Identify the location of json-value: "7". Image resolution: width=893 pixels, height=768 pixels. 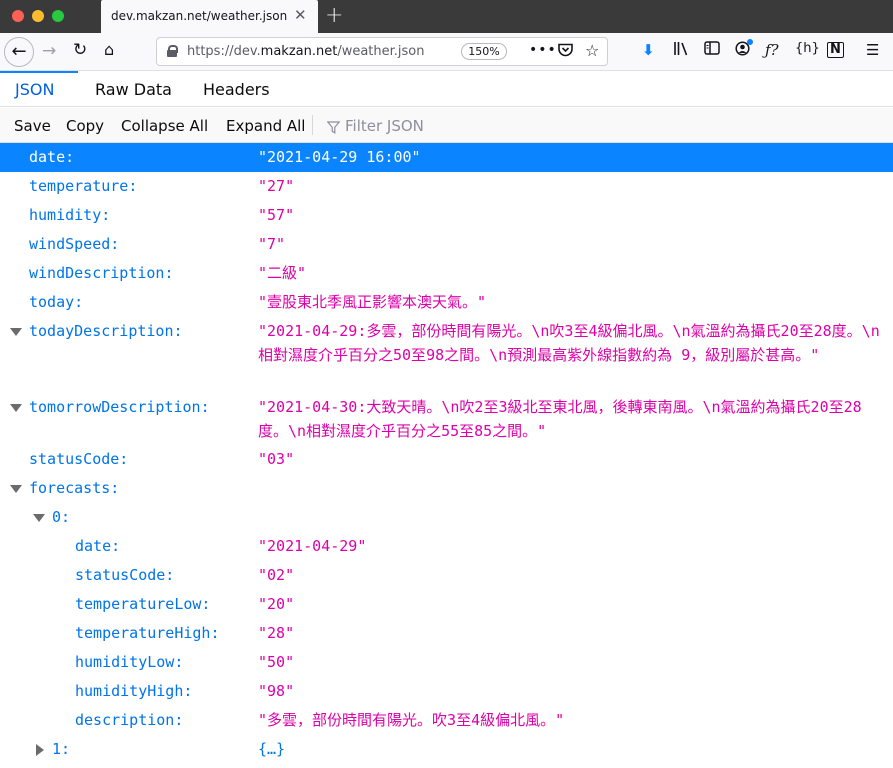
(272, 244).